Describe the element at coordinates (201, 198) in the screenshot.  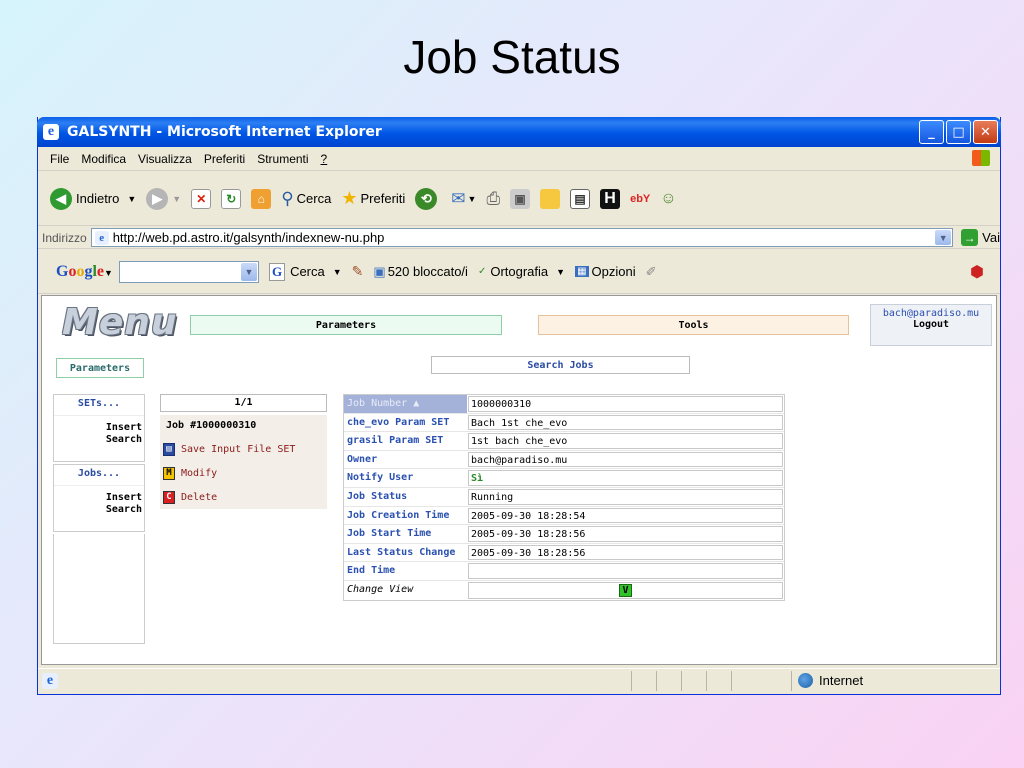
I see `stop-icon: ✕` at that location.